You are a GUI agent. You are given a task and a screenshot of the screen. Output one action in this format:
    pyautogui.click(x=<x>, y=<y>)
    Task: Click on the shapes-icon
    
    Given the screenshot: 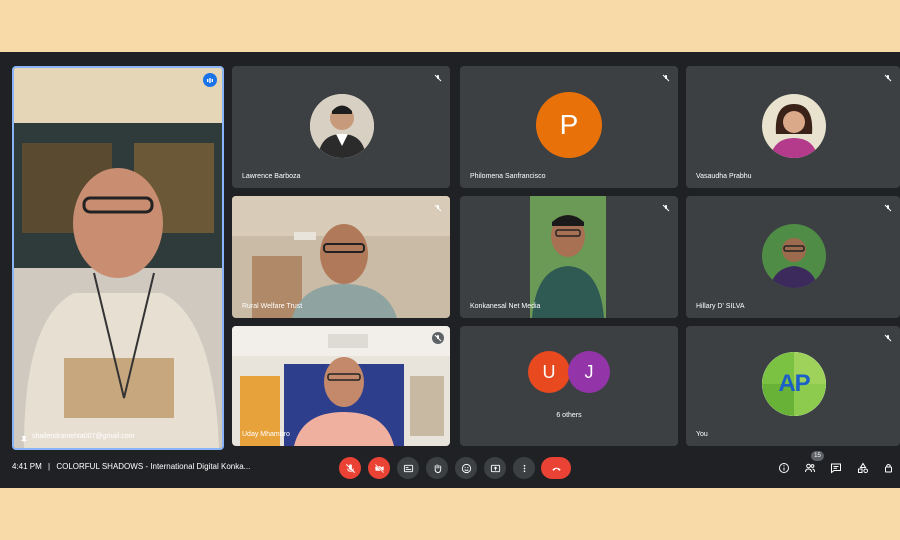 What is the action you would take?
    pyautogui.click(x=863, y=468)
    